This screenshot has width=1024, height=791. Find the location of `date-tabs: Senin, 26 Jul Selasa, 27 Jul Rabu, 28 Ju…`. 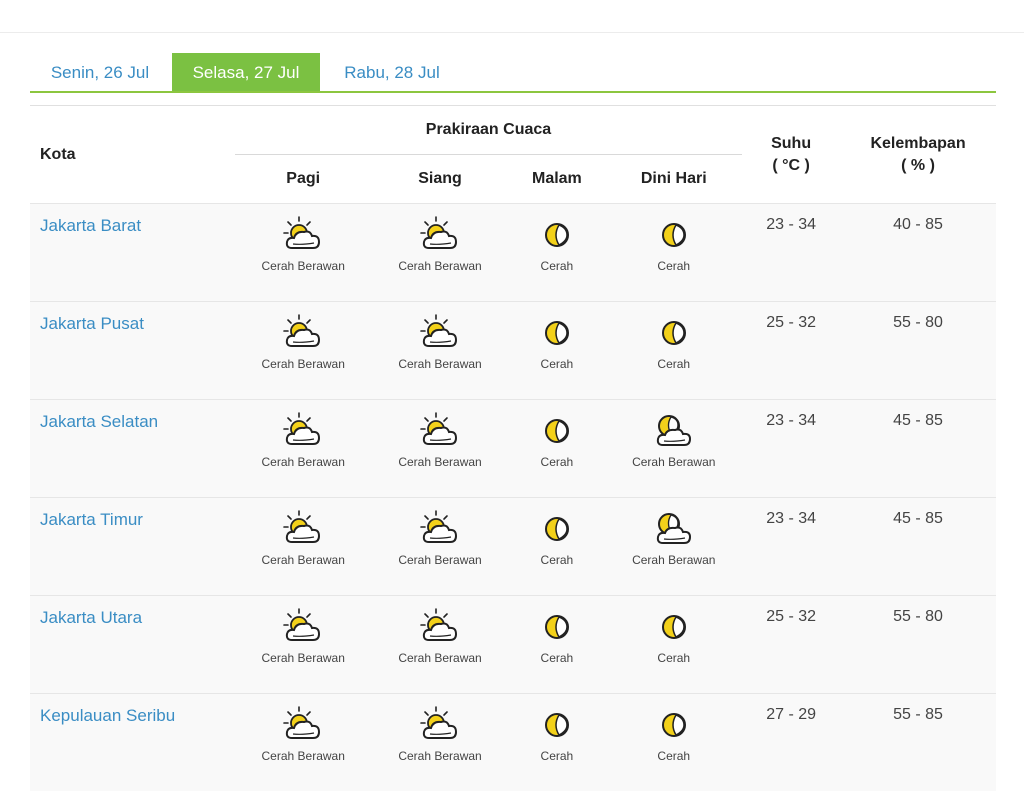

date-tabs: Senin, 26 Jul Selasa, 27 Jul Rabu, 28 Ju… is located at coordinates (513, 73).